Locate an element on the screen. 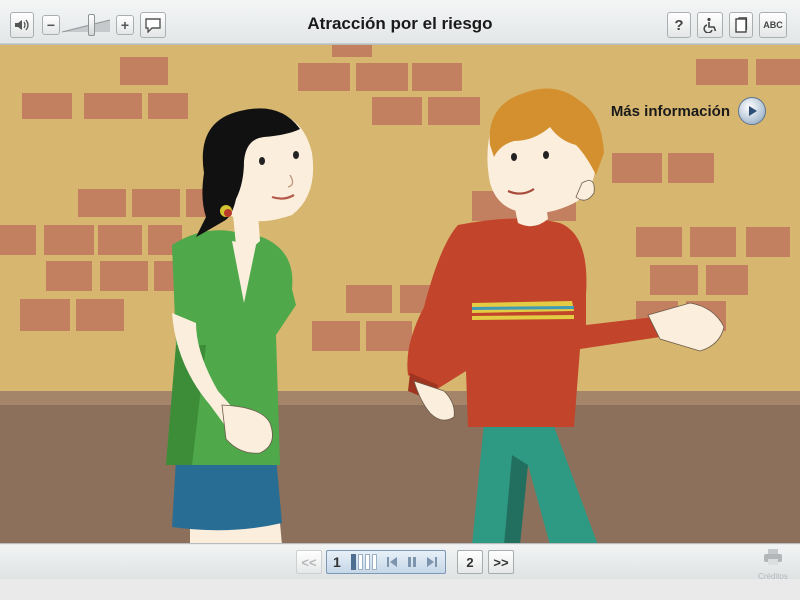 This screenshot has width=800, height=600. printer-icon is located at coordinates (773, 559).